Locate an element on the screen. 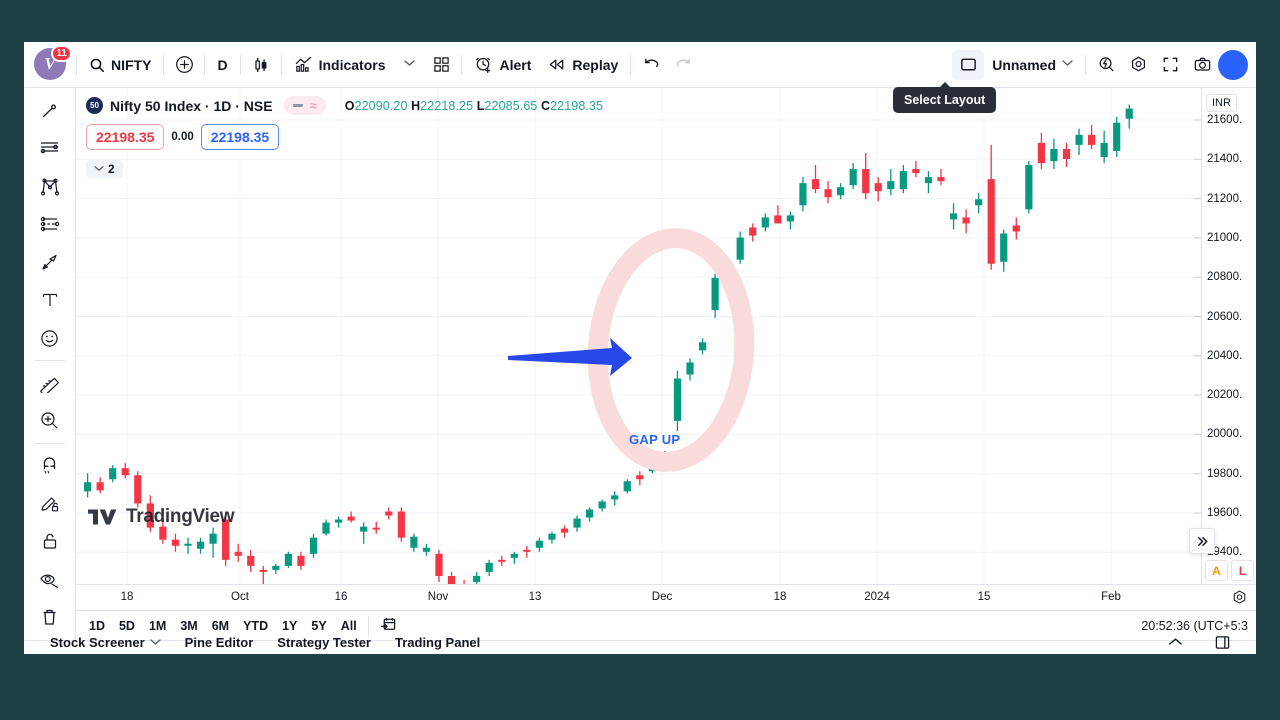  user-menu-button is located at coordinates (1233, 64).